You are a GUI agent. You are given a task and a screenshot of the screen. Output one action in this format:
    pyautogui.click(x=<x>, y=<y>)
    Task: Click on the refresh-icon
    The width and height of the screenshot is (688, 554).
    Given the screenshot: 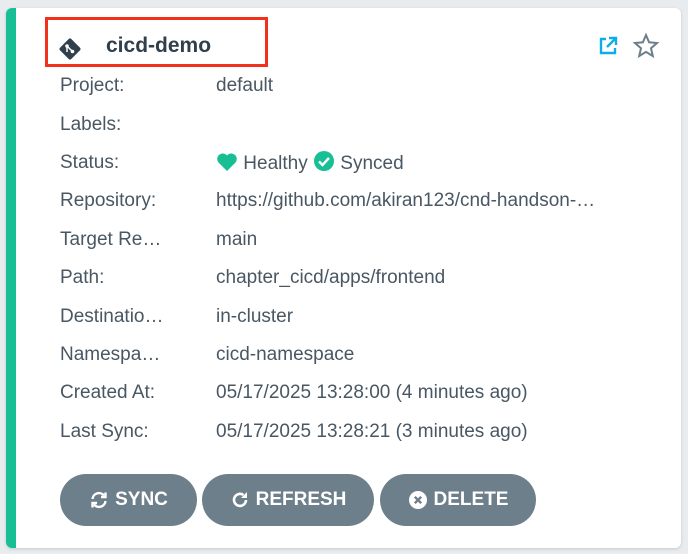 What is the action you would take?
    pyautogui.click(x=239, y=500)
    